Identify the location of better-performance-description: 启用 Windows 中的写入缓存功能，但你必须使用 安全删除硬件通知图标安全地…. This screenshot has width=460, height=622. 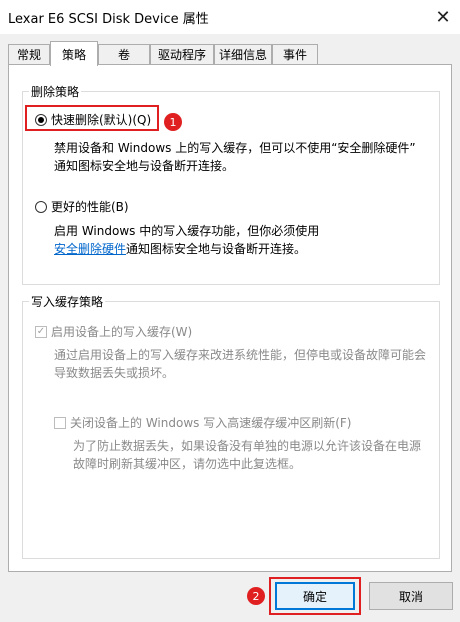
(187, 240).